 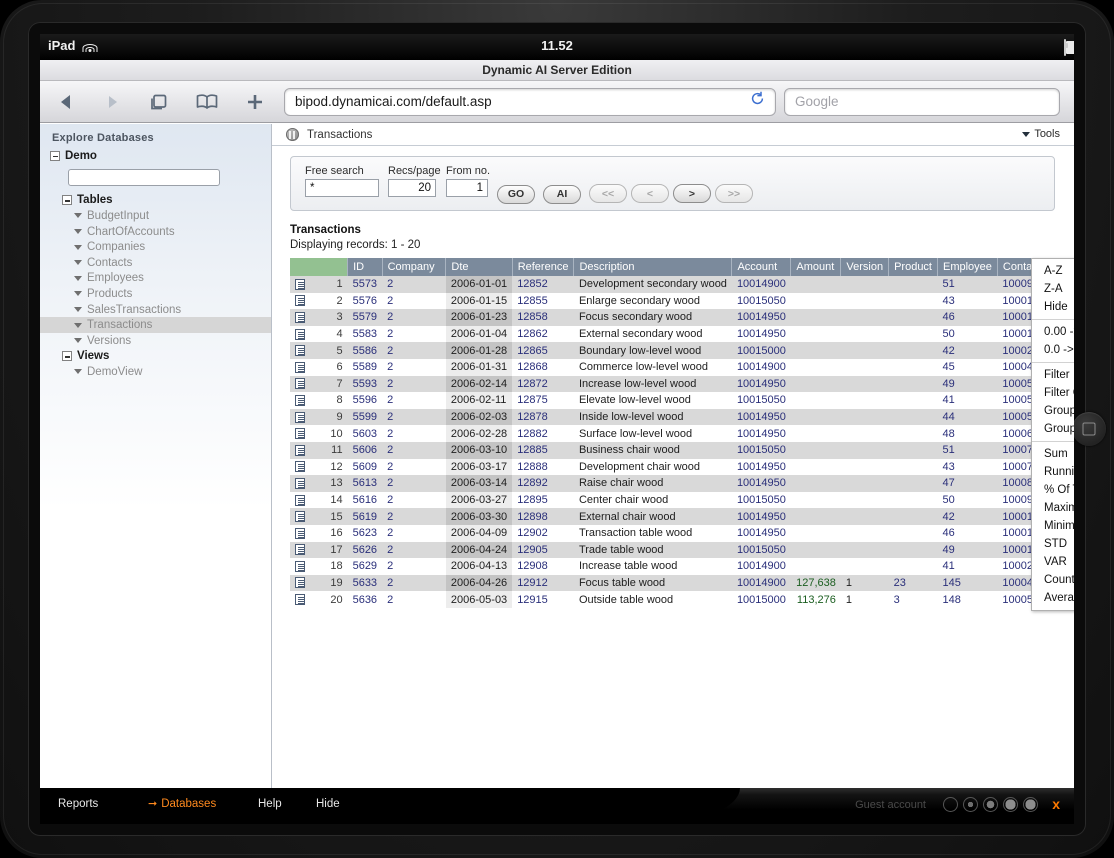 What do you see at coordinates (543, 550) in the screenshot?
I see `cell-reference: 12905` at bounding box center [543, 550].